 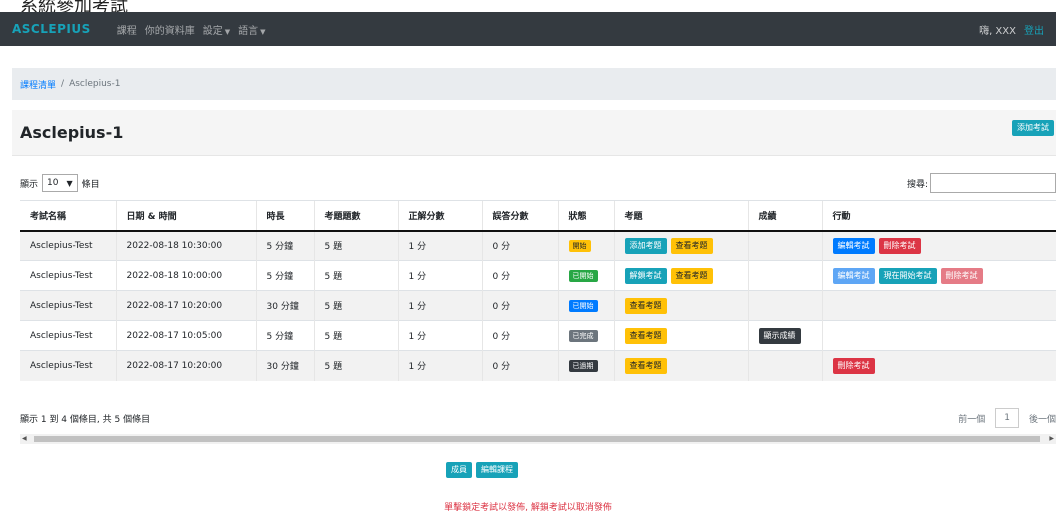 What do you see at coordinates (779, 335) in the screenshot?
I see `show-grades-button: 顯示成績` at bounding box center [779, 335].